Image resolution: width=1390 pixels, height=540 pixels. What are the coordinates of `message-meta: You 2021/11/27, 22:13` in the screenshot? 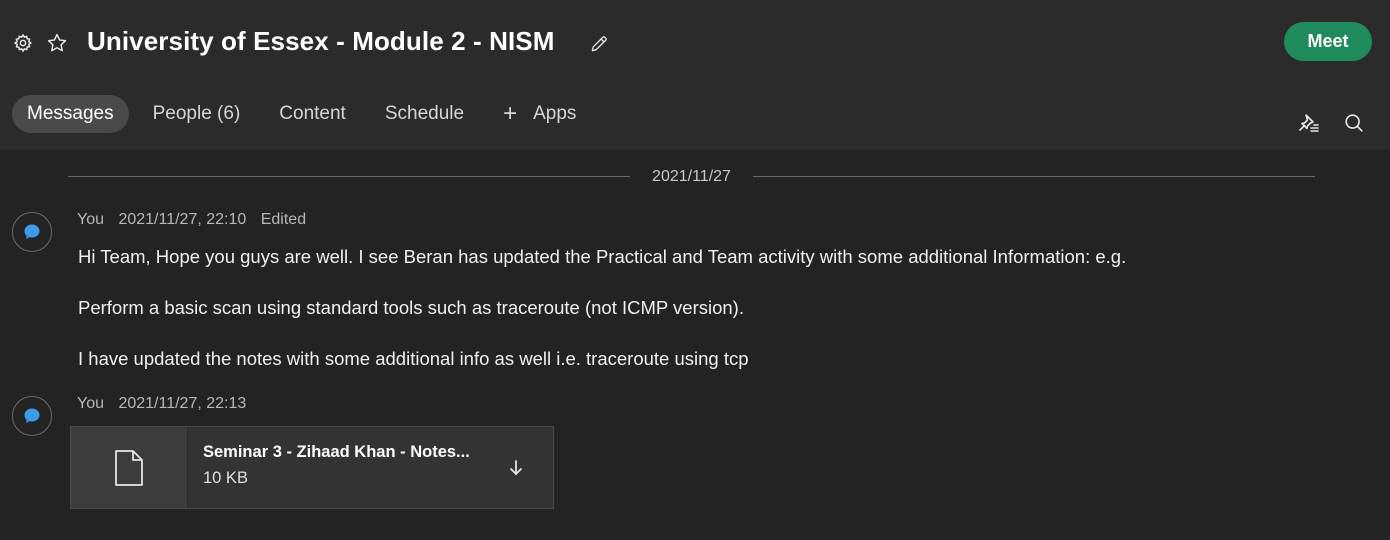 It's located at (166, 404).